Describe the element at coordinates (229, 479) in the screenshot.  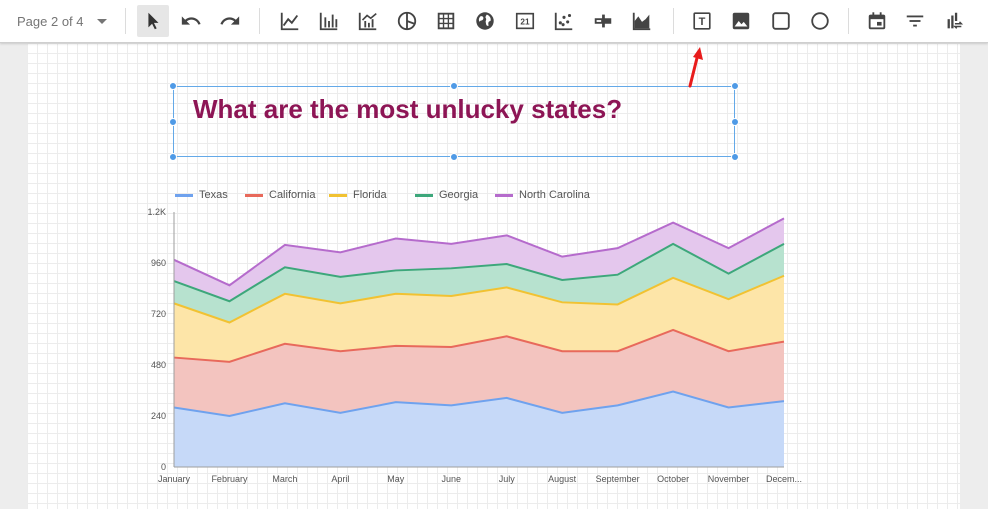
I see `x-tick-label: February` at that location.